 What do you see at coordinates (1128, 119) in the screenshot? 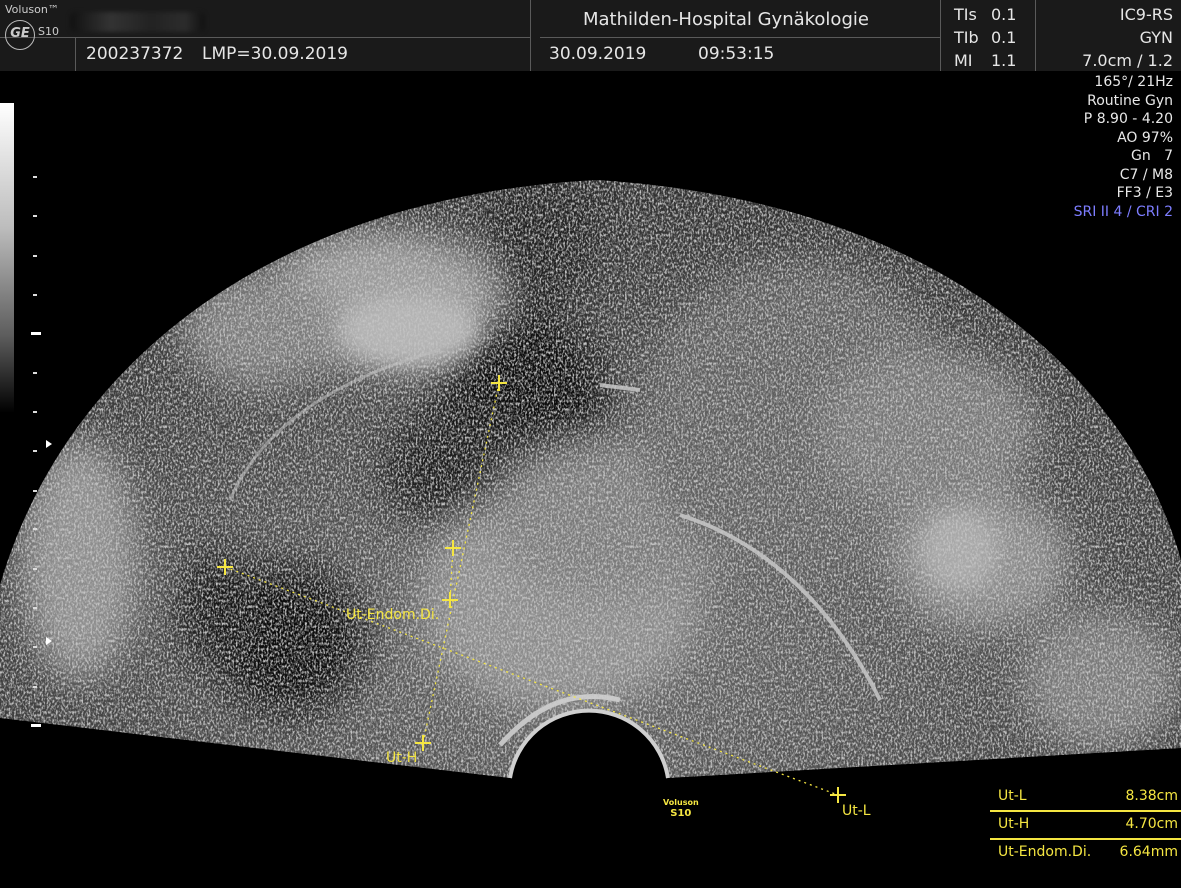
I see `param-frequency-range: P 8.90 - 4.20` at bounding box center [1128, 119].